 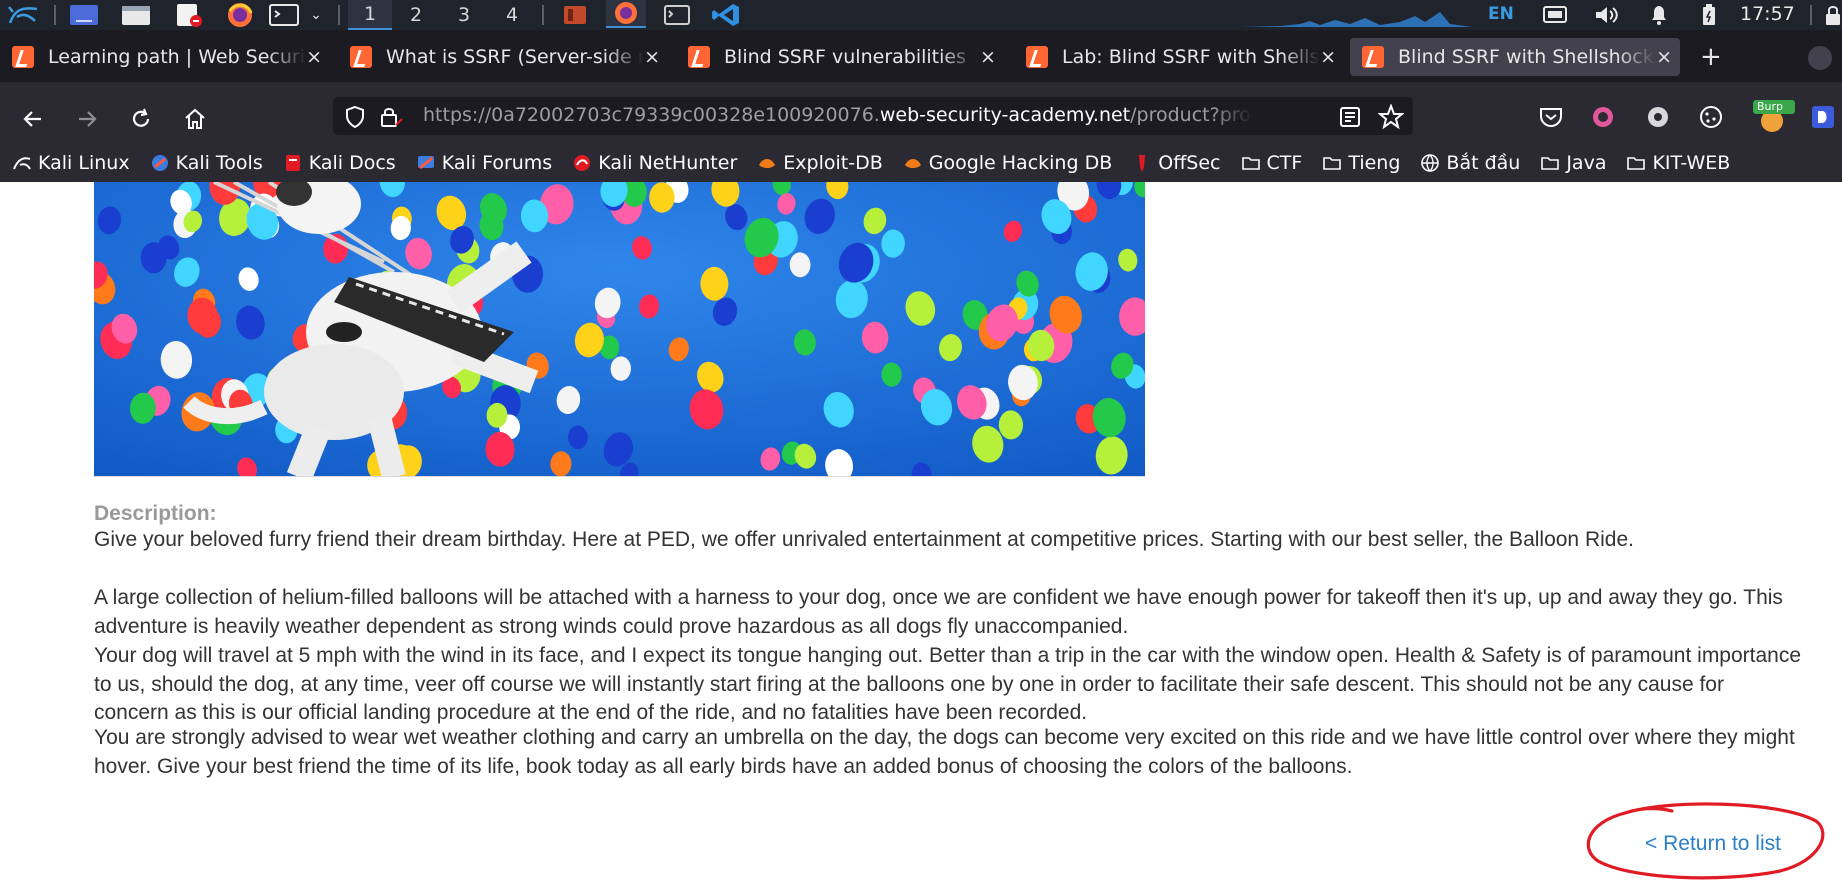 What do you see at coordinates (1711, 117) in the screenshot?
I see `cookie-editor-icon` at bounding box center [1711, 117].